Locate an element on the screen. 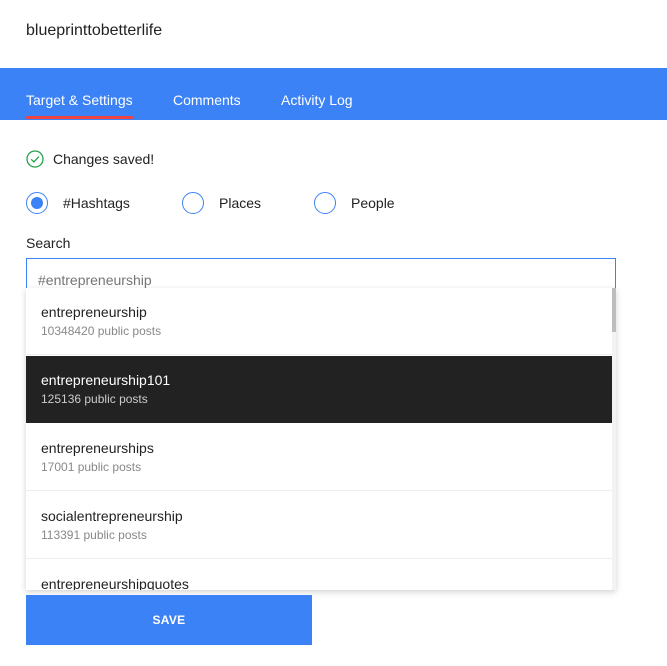  radio-places-indicator is located at coordinates (193, 203).